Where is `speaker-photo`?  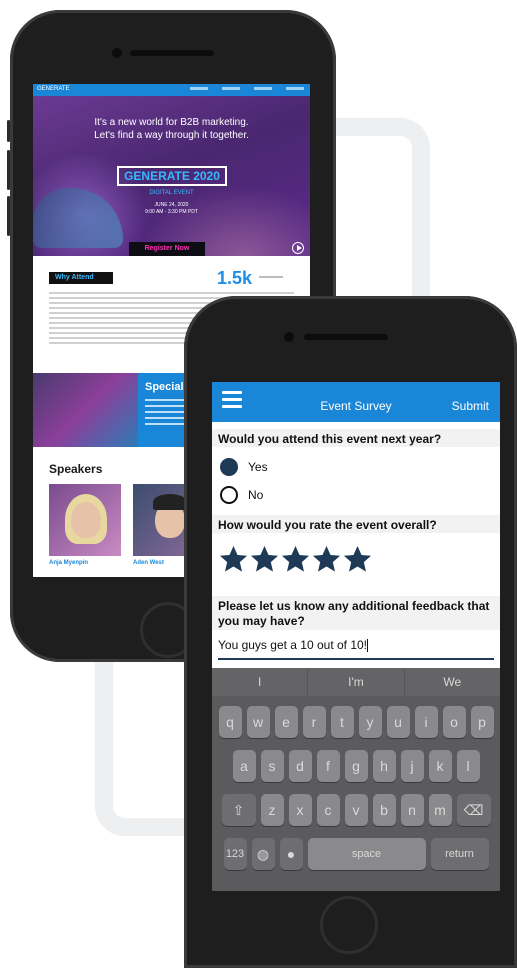 speaker-photo is located at coordinates (85, 520).